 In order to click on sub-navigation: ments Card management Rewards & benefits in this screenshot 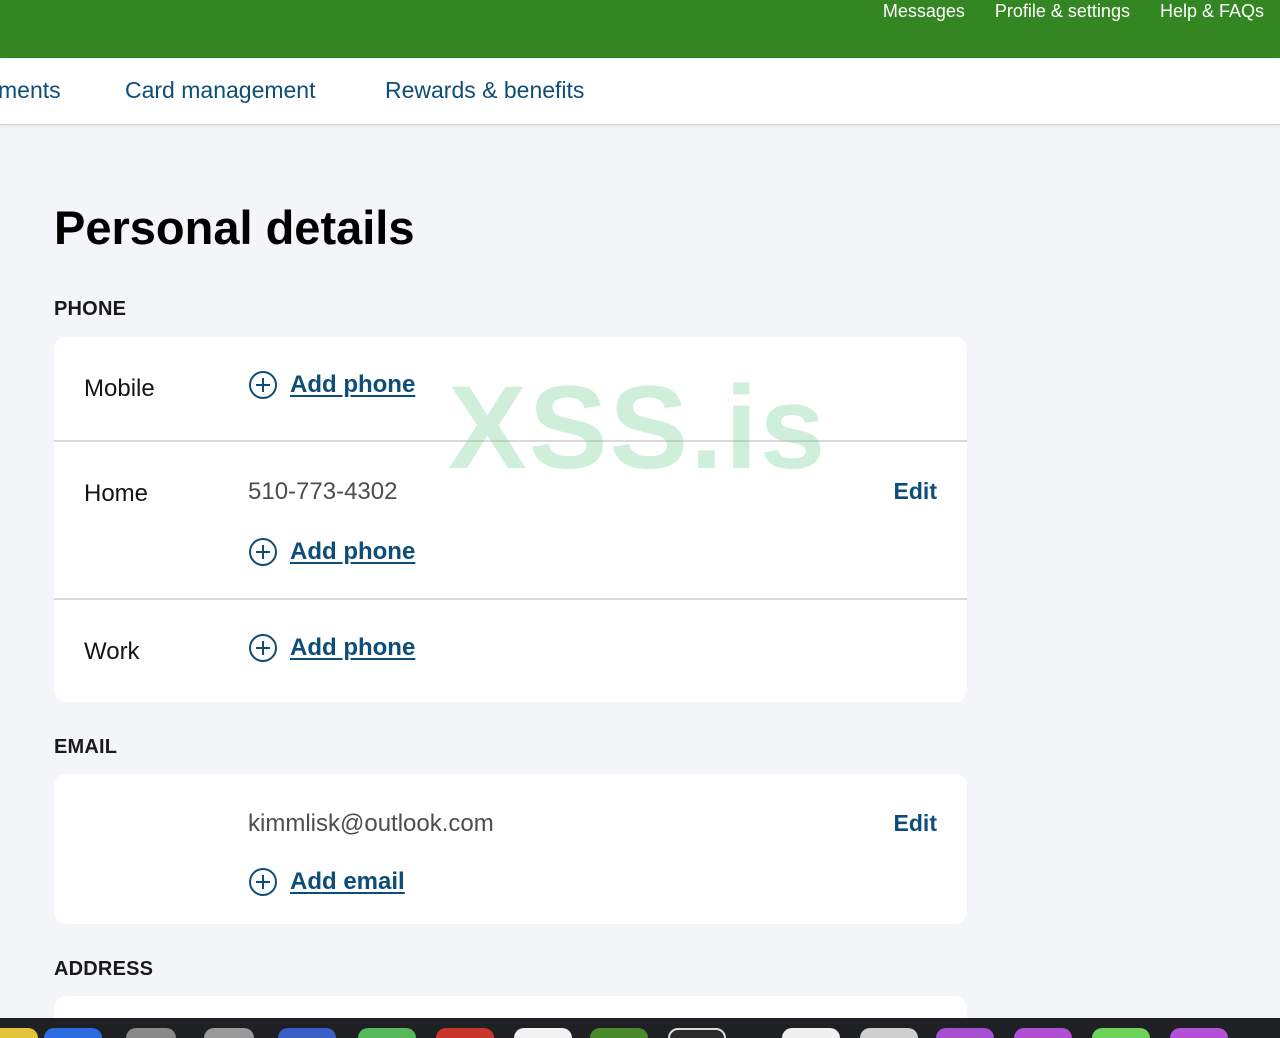, I will do `click(640, 91)`.